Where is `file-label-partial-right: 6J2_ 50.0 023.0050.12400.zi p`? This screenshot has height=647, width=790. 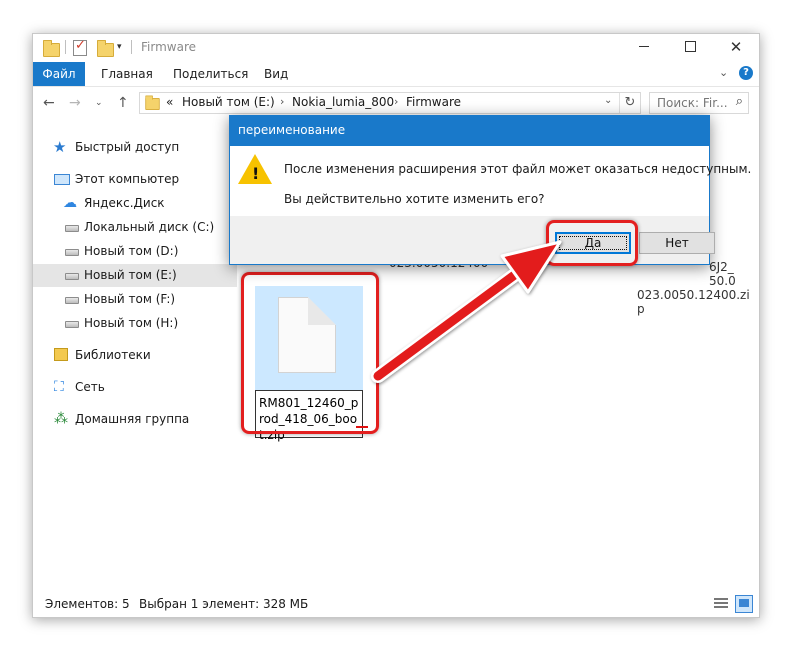 file-label-partial-right: 6J2_ 50.0 023.0050.12400.zi p is located at coordinates (698, 272).